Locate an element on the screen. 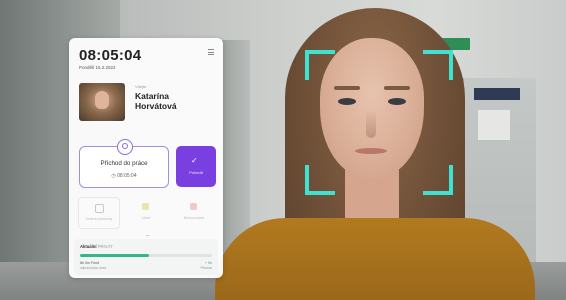  progress-bar is located at coordinates (146, 255).